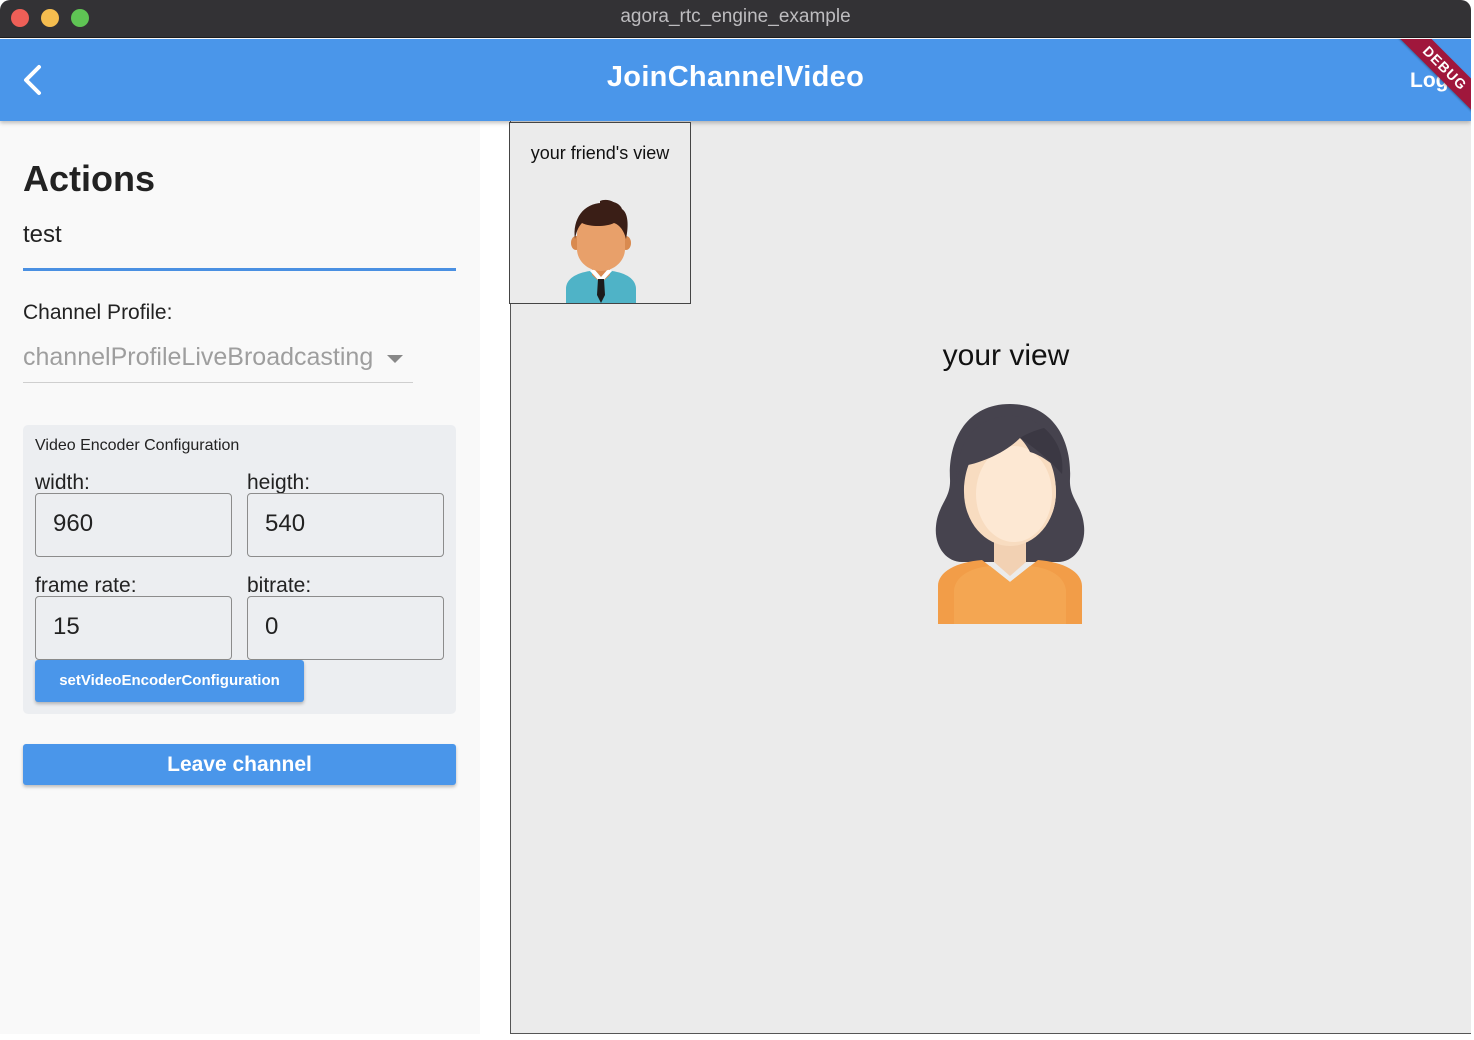 The image size is (1474, 1040). Describe the element at coordinates (279, 482) in the screenshot. I see `height-label: heigth:` at that location.